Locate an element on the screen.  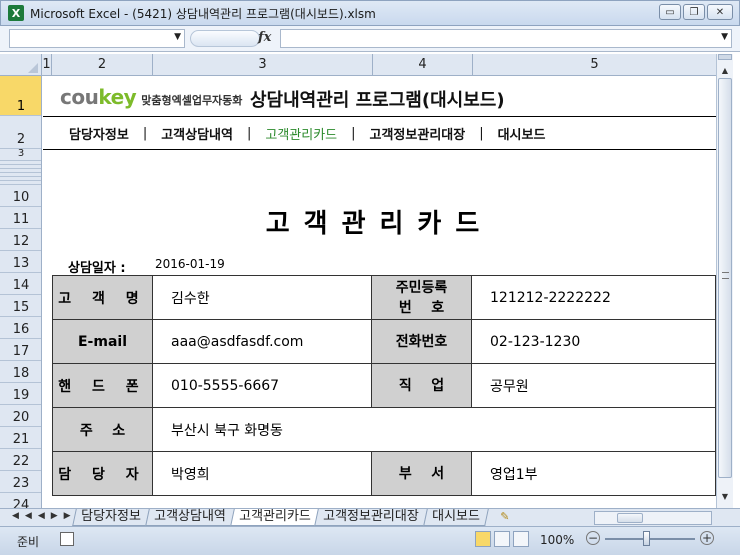
row-header: 2 is located at coordinates (20, 132).